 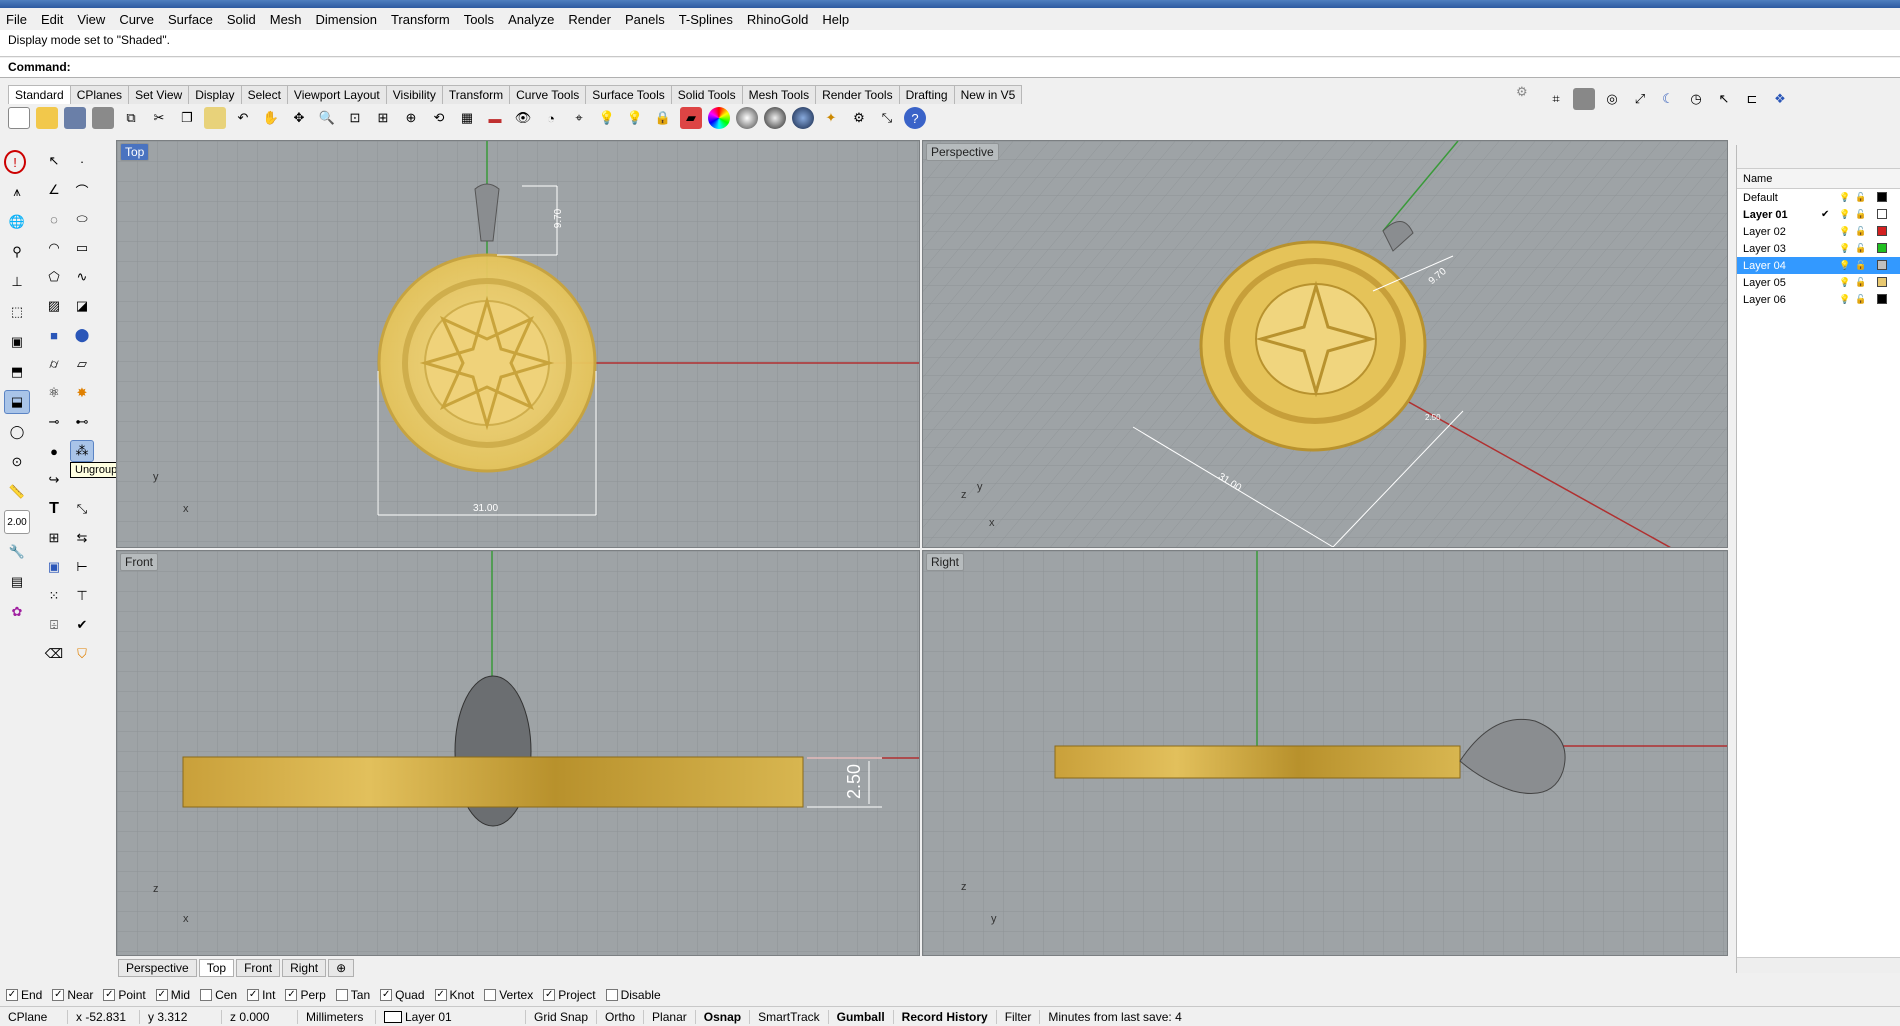 I want to click on tab-visibility: Visibility, so click(x=414, y=94).